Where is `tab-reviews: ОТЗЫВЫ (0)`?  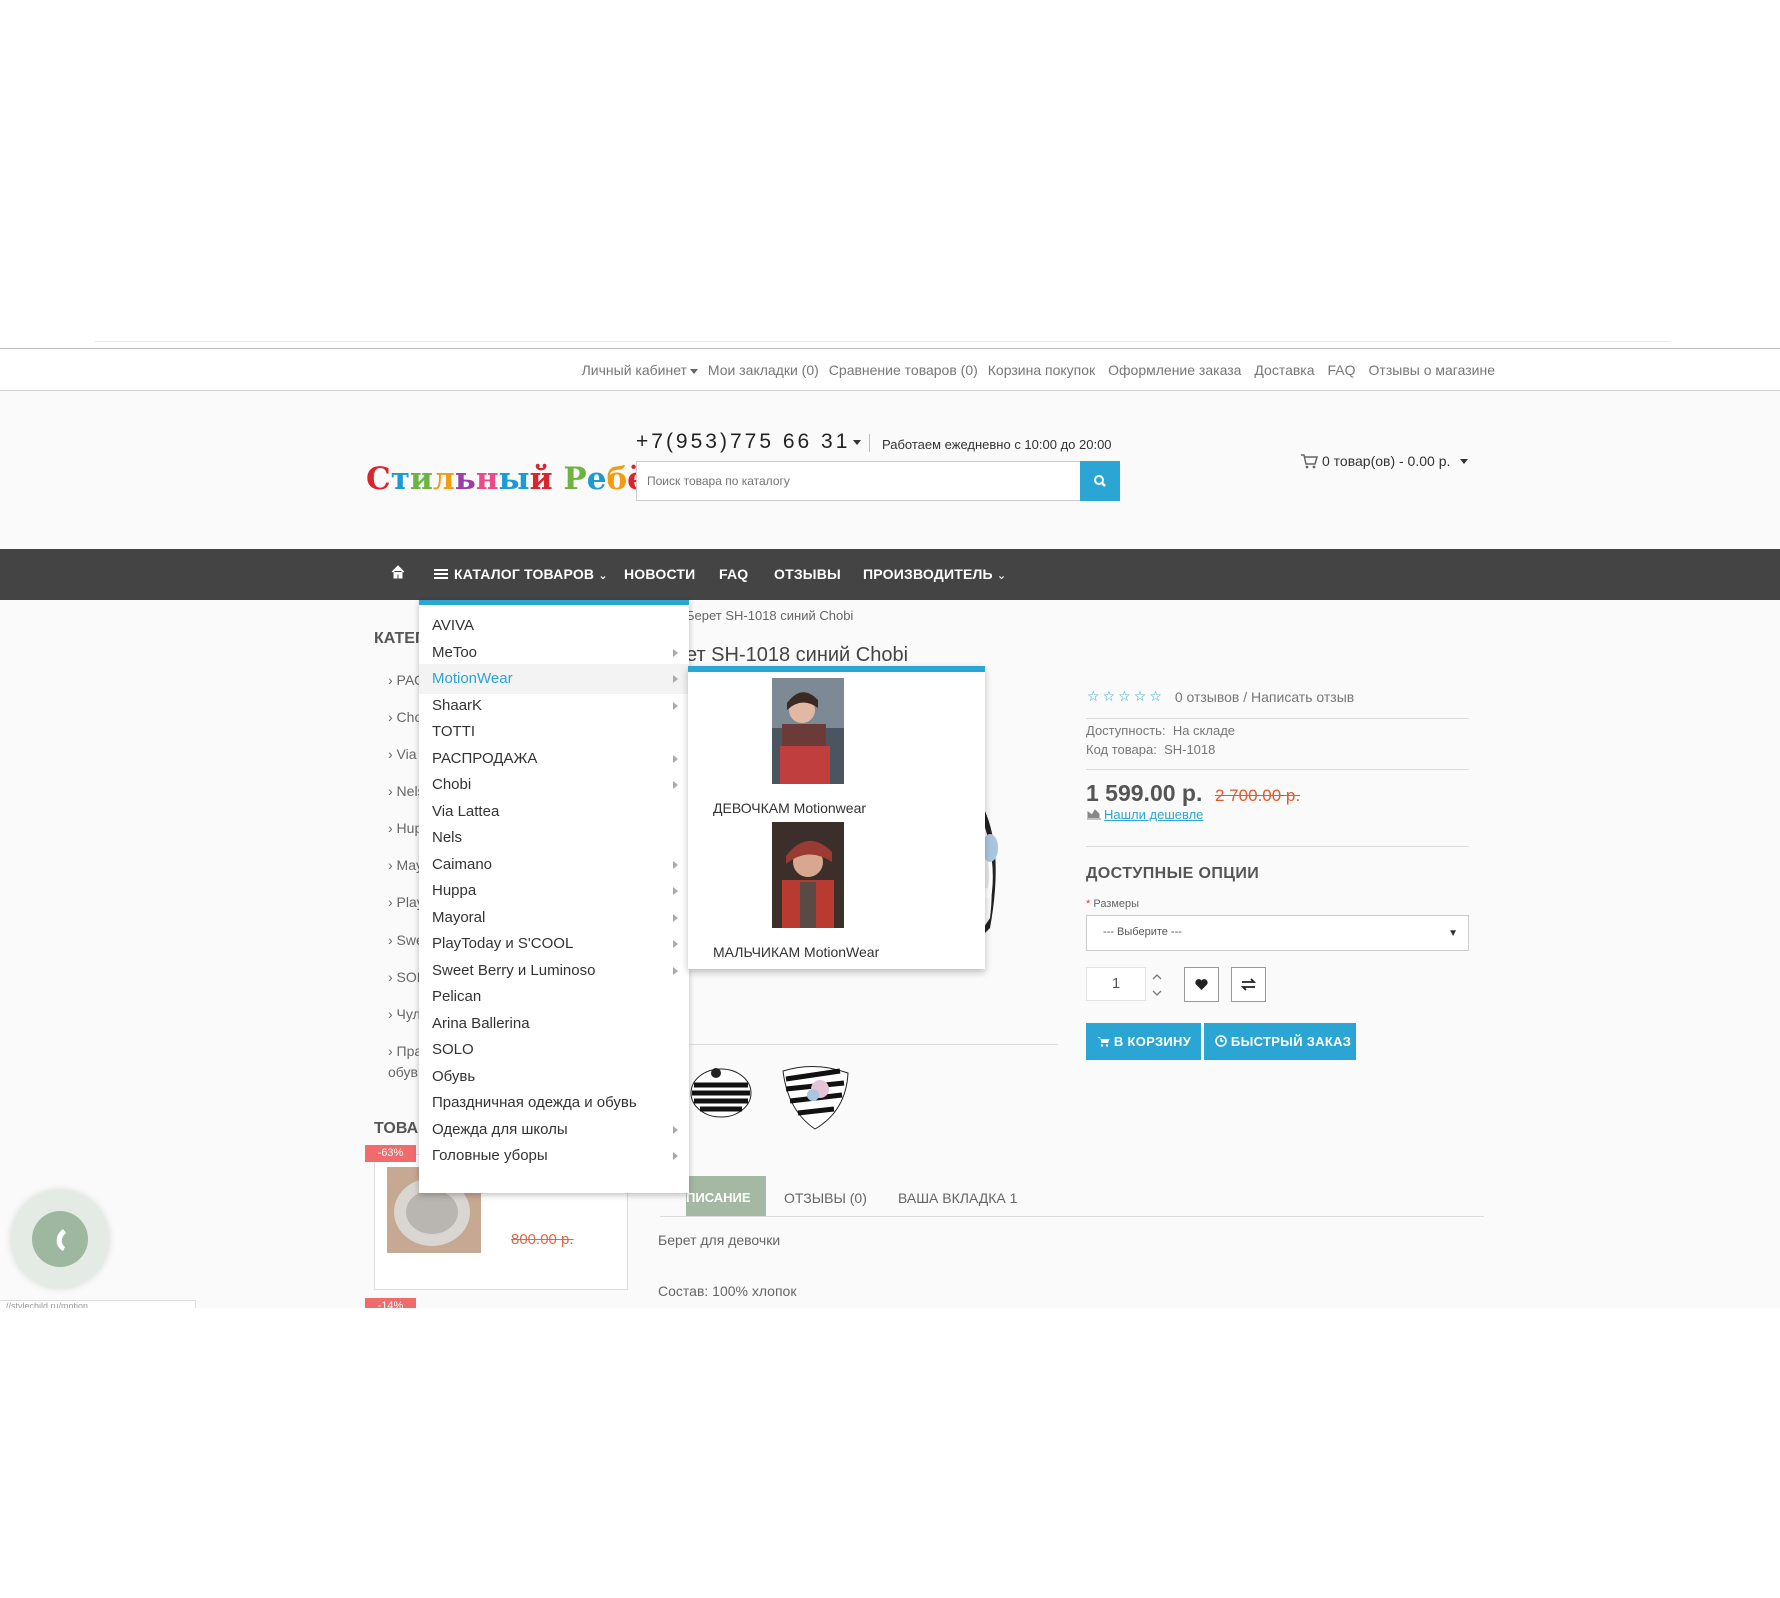
tab-reviews: ОТЗЫВЫ (0) is located at coordinates (825, 1198).